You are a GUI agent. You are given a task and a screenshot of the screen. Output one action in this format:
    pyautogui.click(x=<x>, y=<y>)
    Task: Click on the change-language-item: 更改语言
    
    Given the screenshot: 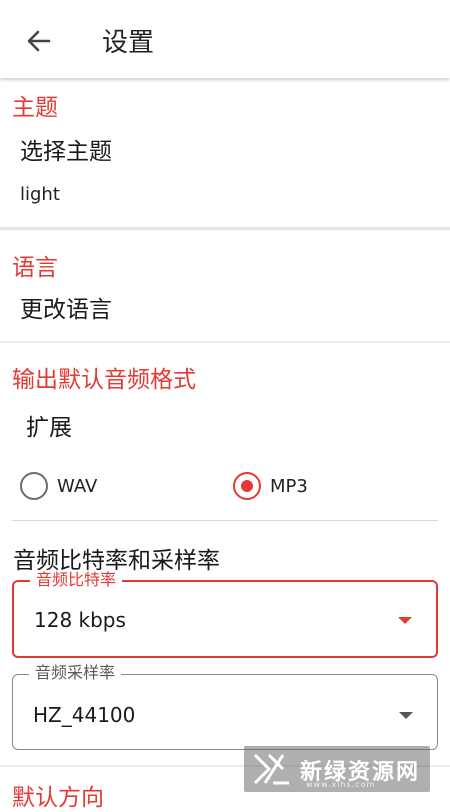 What is the action you would take?
    pyautogui.click(x=66, y=307)
    